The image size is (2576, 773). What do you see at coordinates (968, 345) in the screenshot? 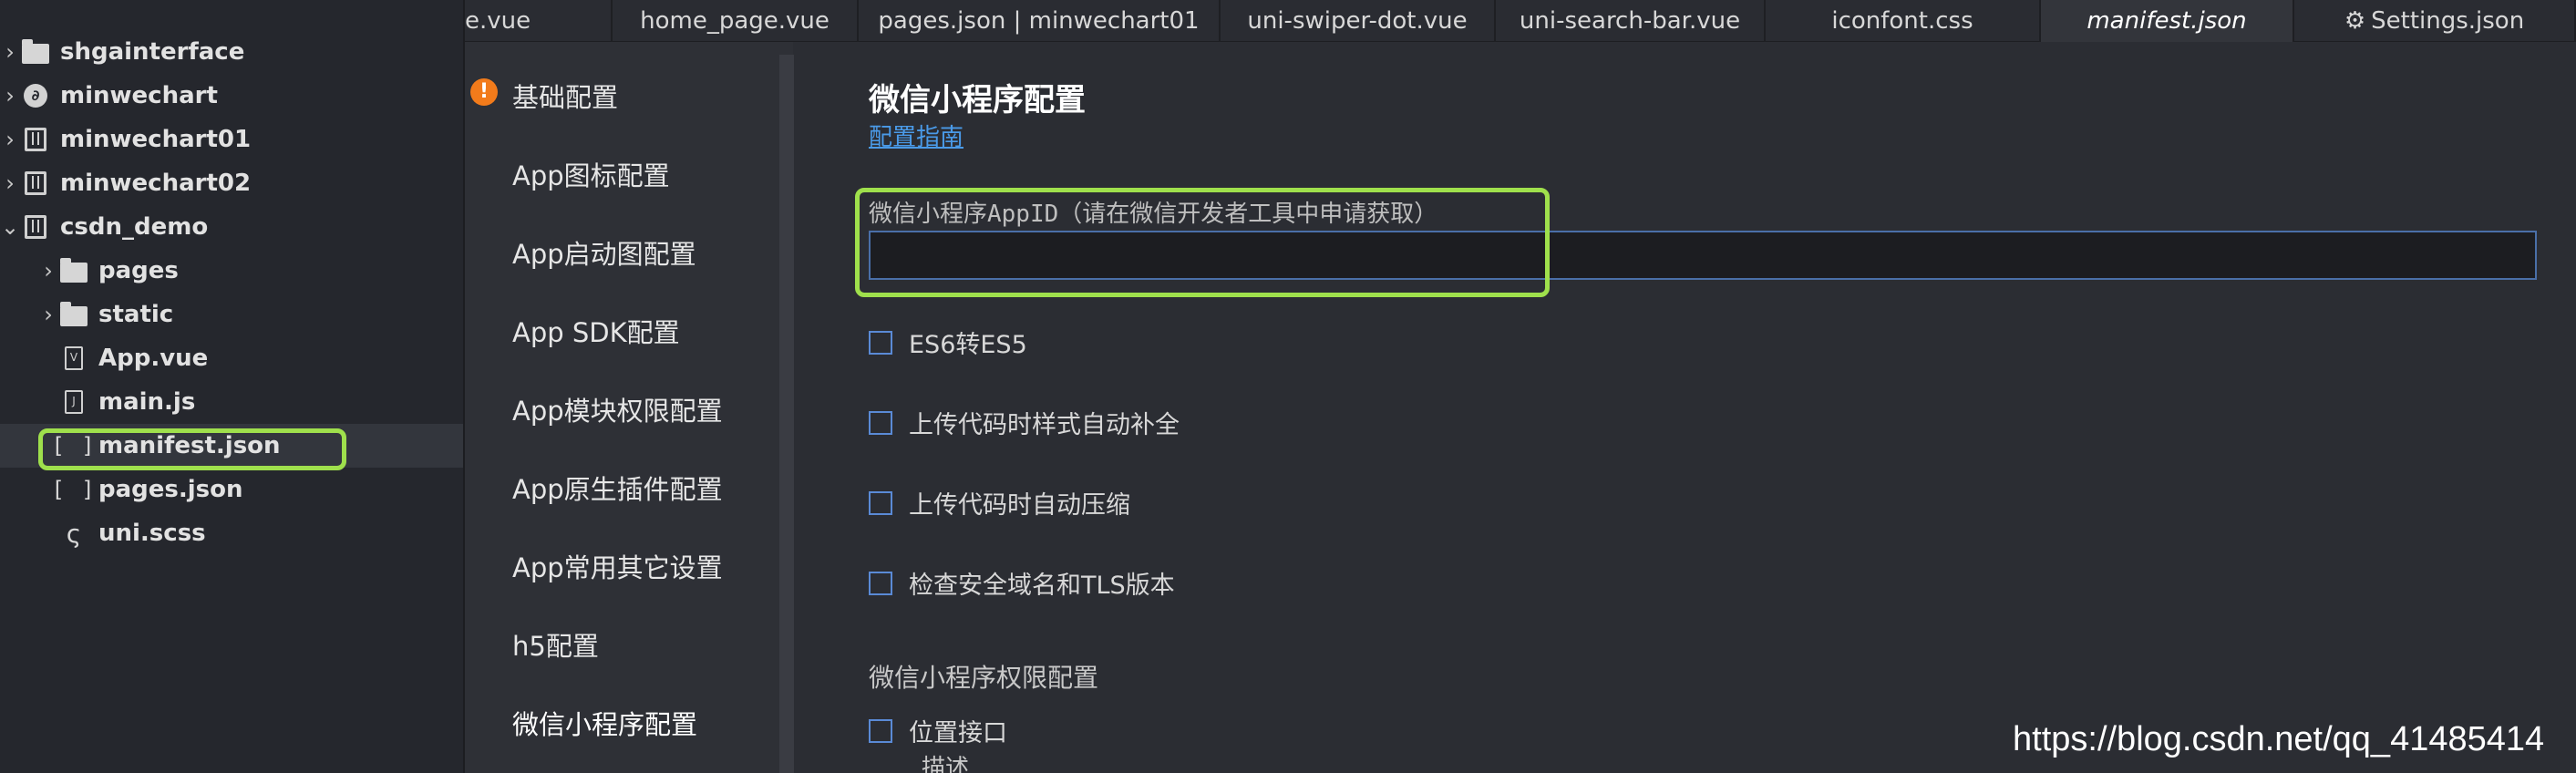
I see `checkbox-label: ES6转ES5` at bounding box center [968, 345].